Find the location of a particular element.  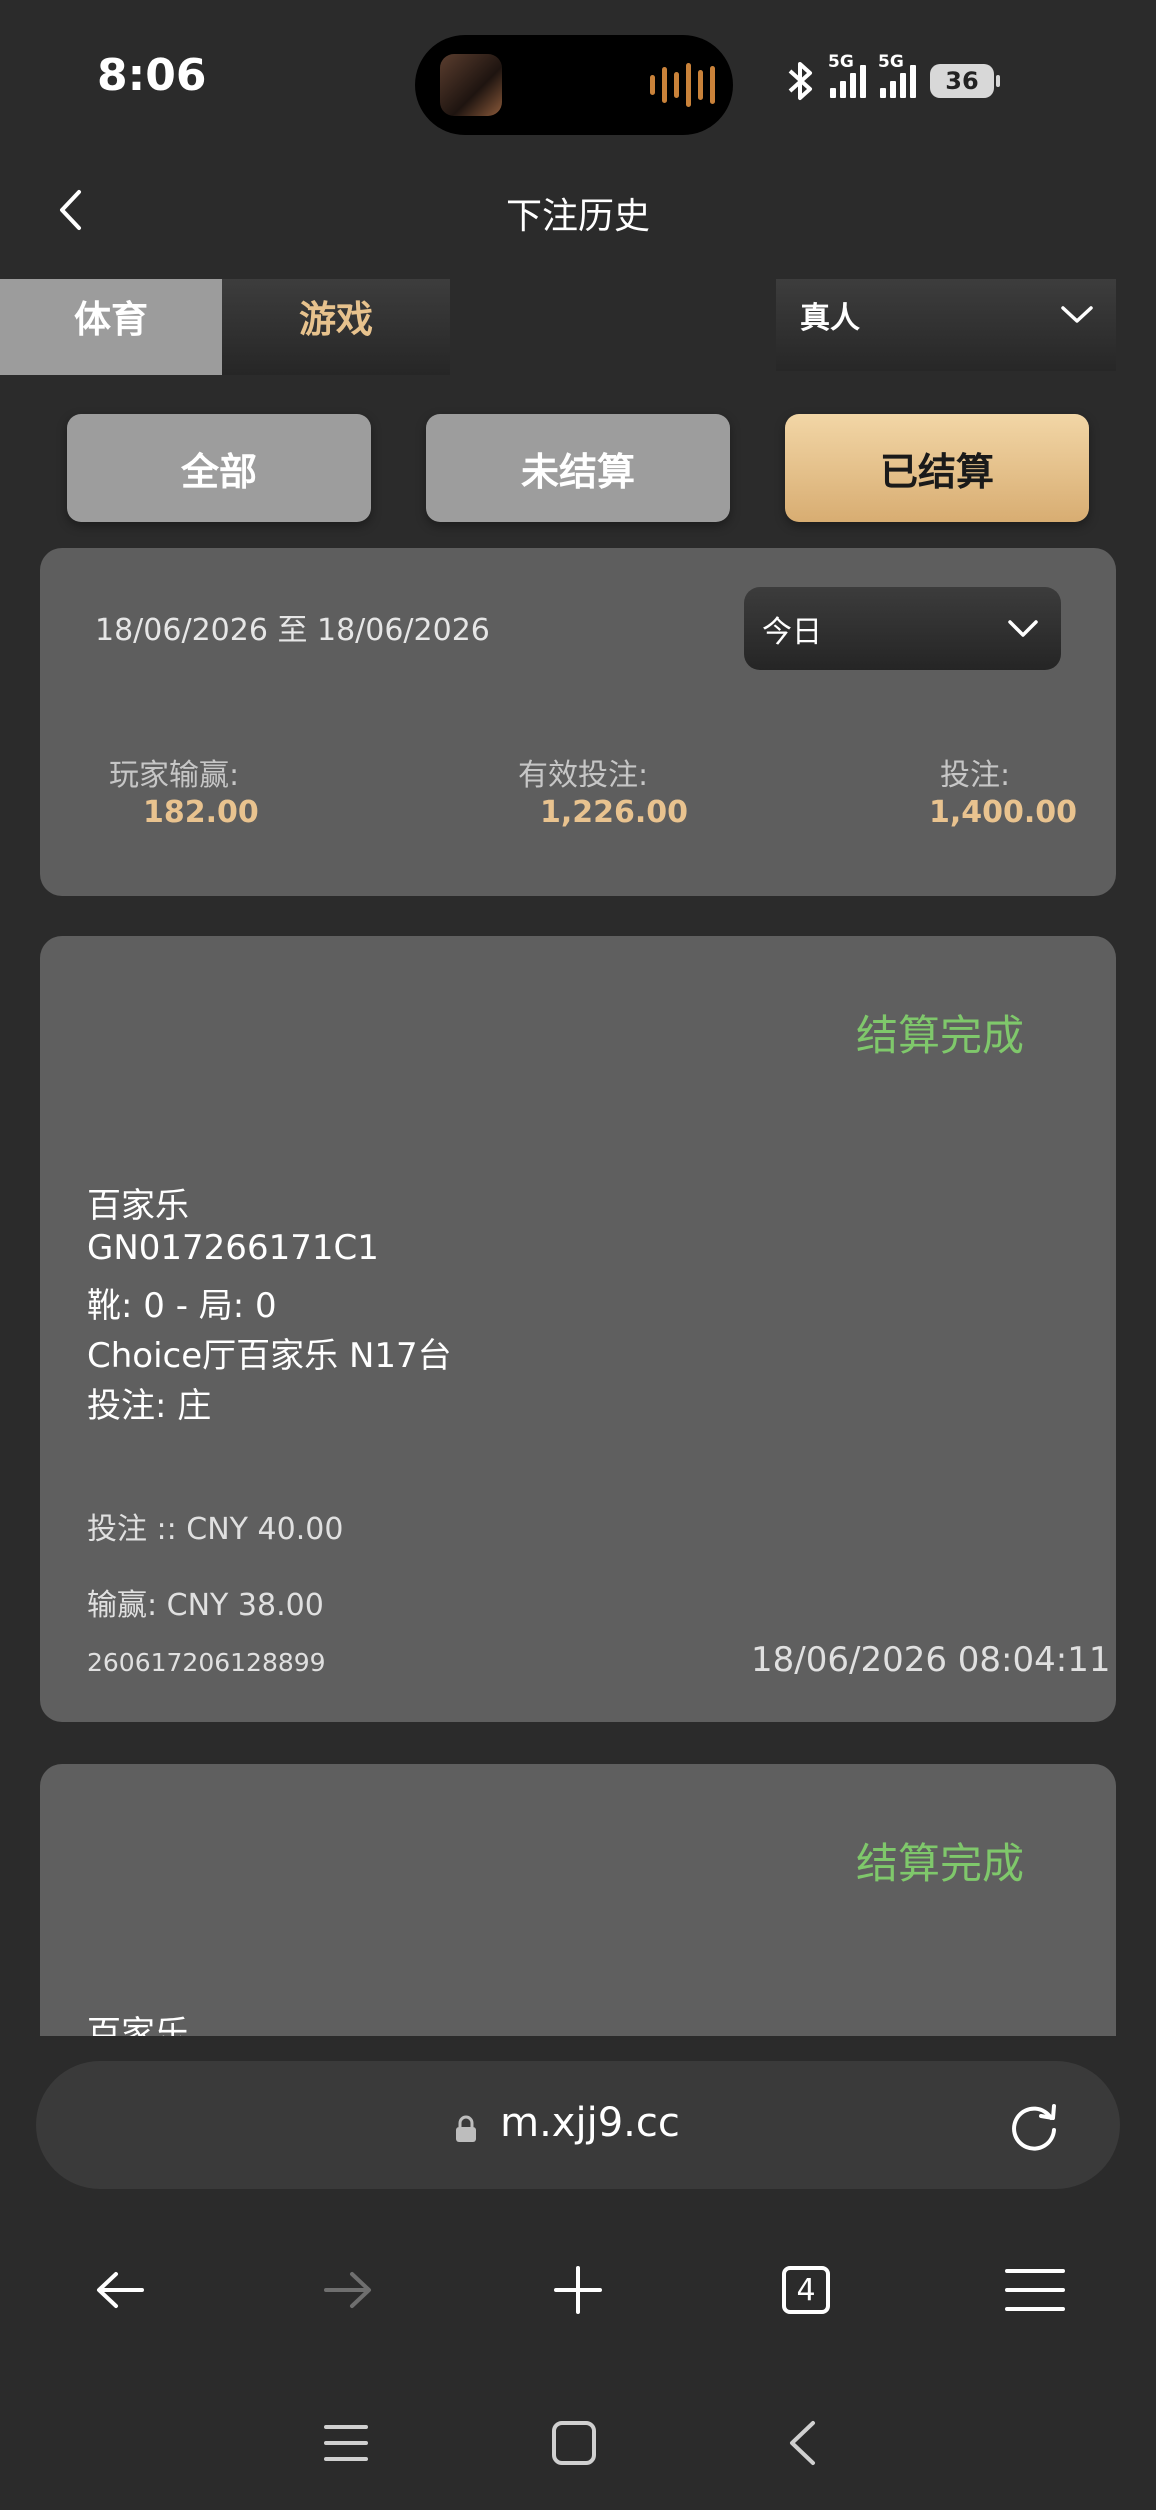

new-tab-button is located at coordinates (578, 2290).